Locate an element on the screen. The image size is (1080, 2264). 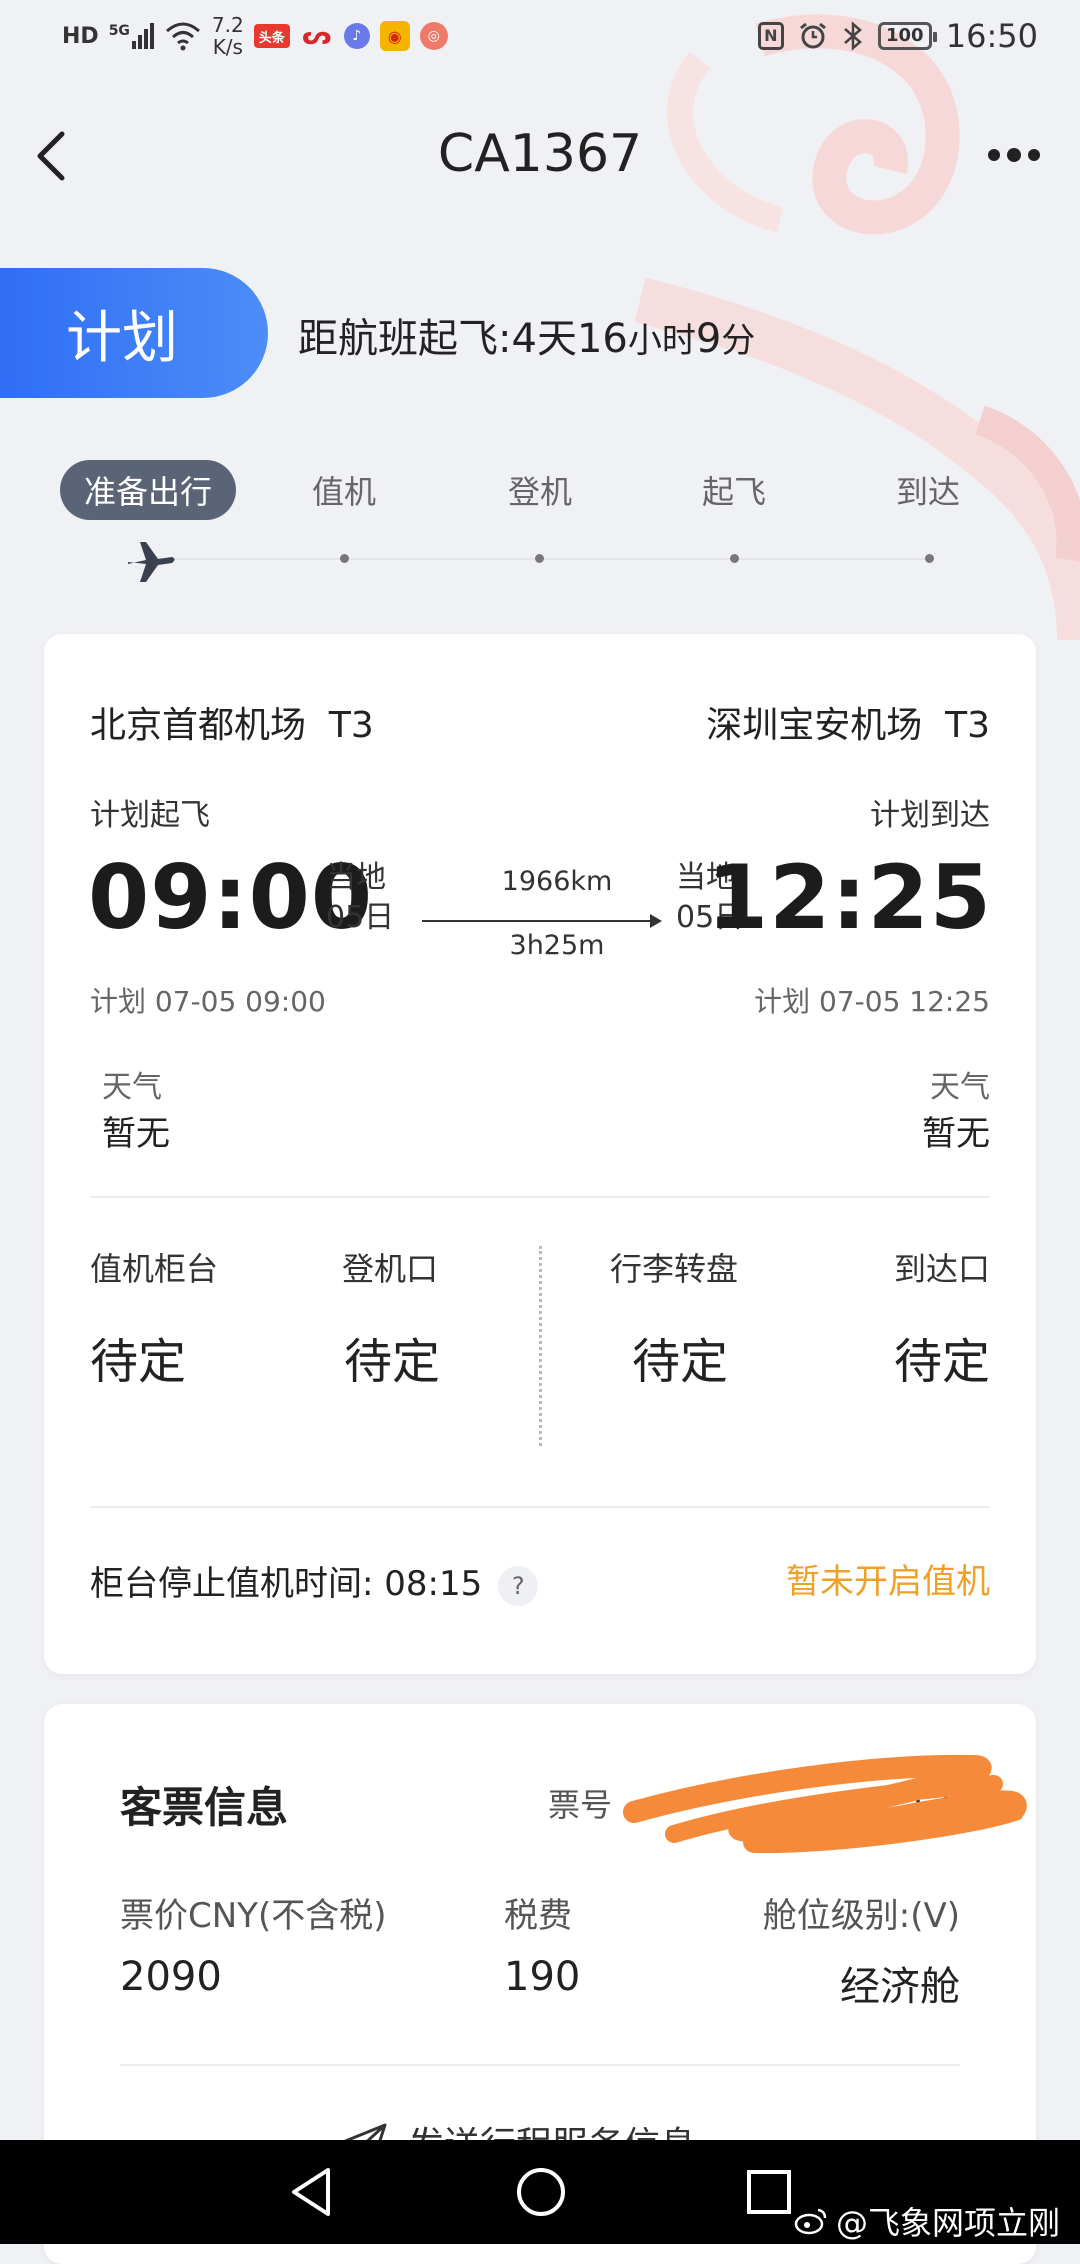
fare-value: 2090 is located at coordinates (171, 1977).